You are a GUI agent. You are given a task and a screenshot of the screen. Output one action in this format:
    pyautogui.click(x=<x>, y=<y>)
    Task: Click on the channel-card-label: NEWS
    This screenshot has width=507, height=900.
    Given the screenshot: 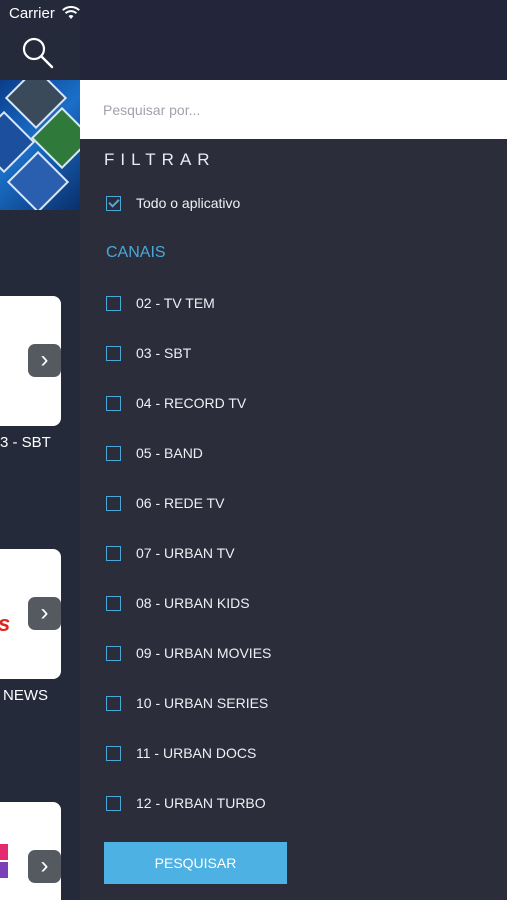 What is the action you would take?
    pyautogui.click(x=25, y=695)
    